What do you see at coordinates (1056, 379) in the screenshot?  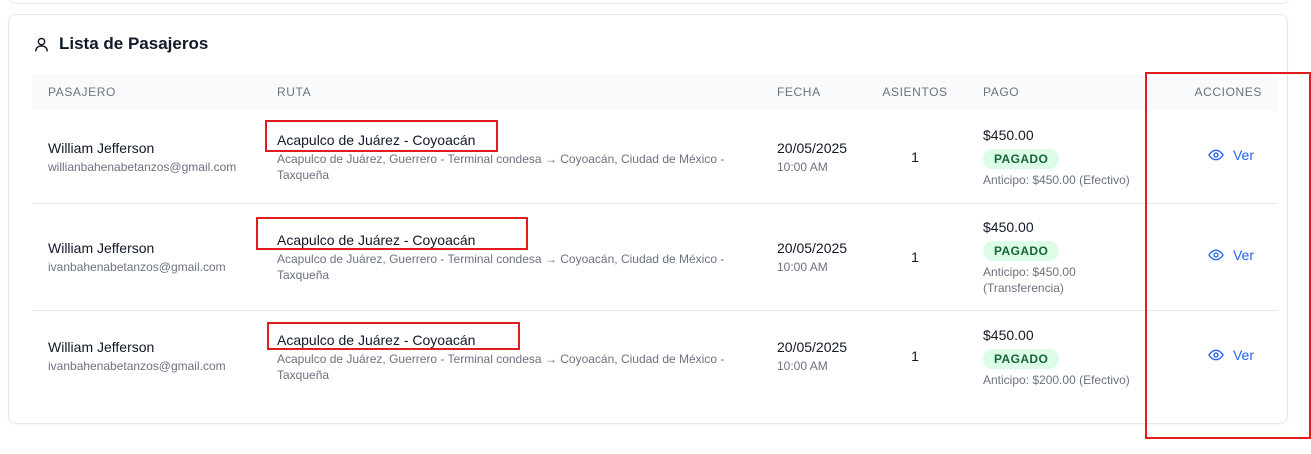 I see `advance-payment: Anticipo: $200.00 (Efectivo)` at bounding box center [1056, 379].